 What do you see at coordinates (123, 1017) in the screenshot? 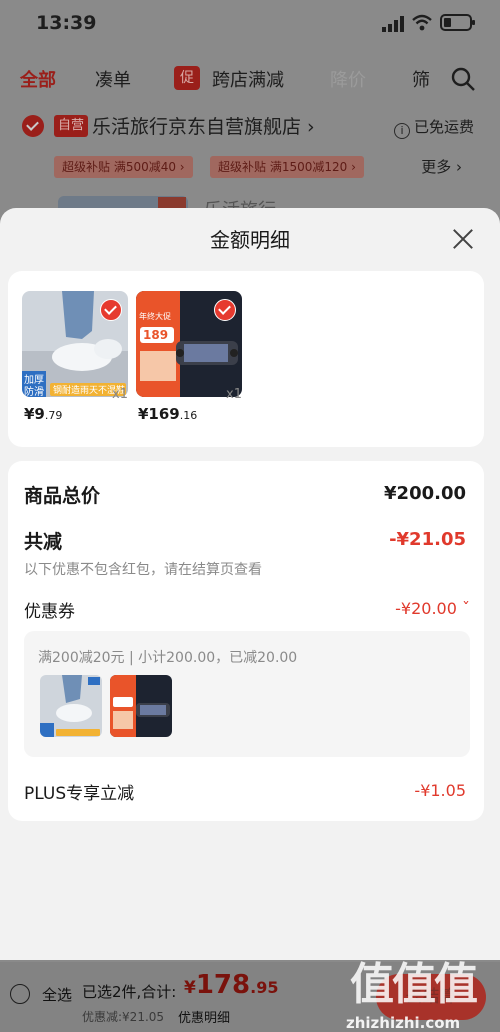
I see `discount-summary: 优惠减:¥21.05` at bounding box center [123, 1017].